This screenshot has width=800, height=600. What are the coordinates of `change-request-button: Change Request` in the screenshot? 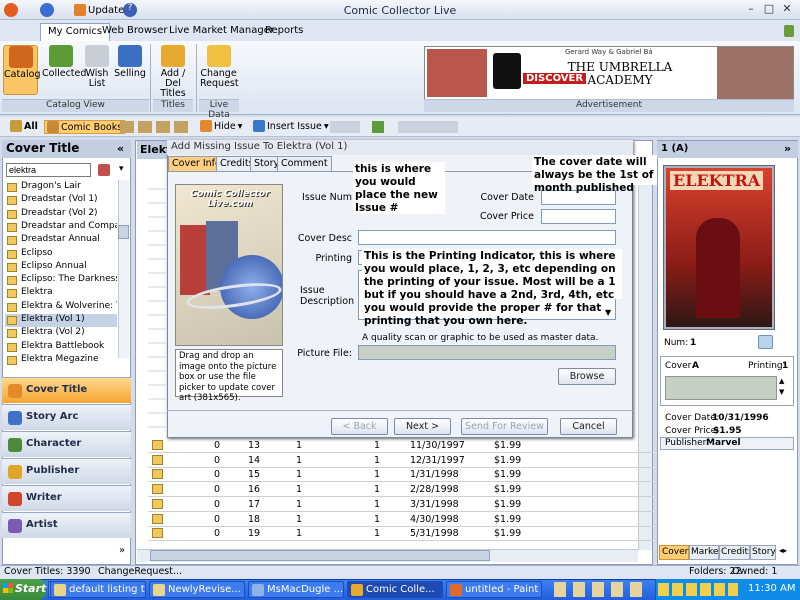 It's located at (219, 70).